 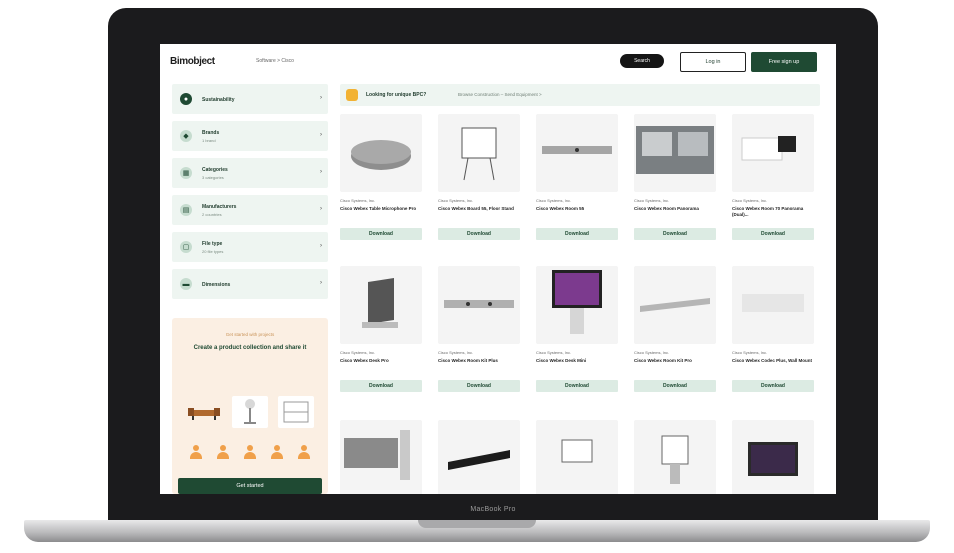 I want to click on sidebar-item-label: Sustainability, so click(x=218, y=100).